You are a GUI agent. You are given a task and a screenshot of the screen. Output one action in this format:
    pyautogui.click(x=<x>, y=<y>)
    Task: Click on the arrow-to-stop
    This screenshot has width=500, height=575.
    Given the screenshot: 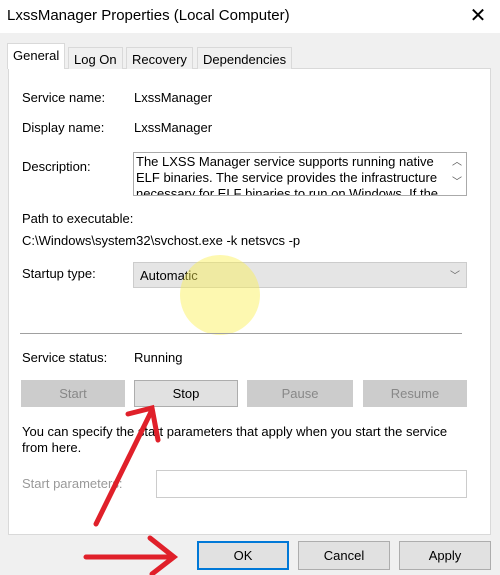 What is the action you would take?
    pyautogui.click(x=127, y=465)
    